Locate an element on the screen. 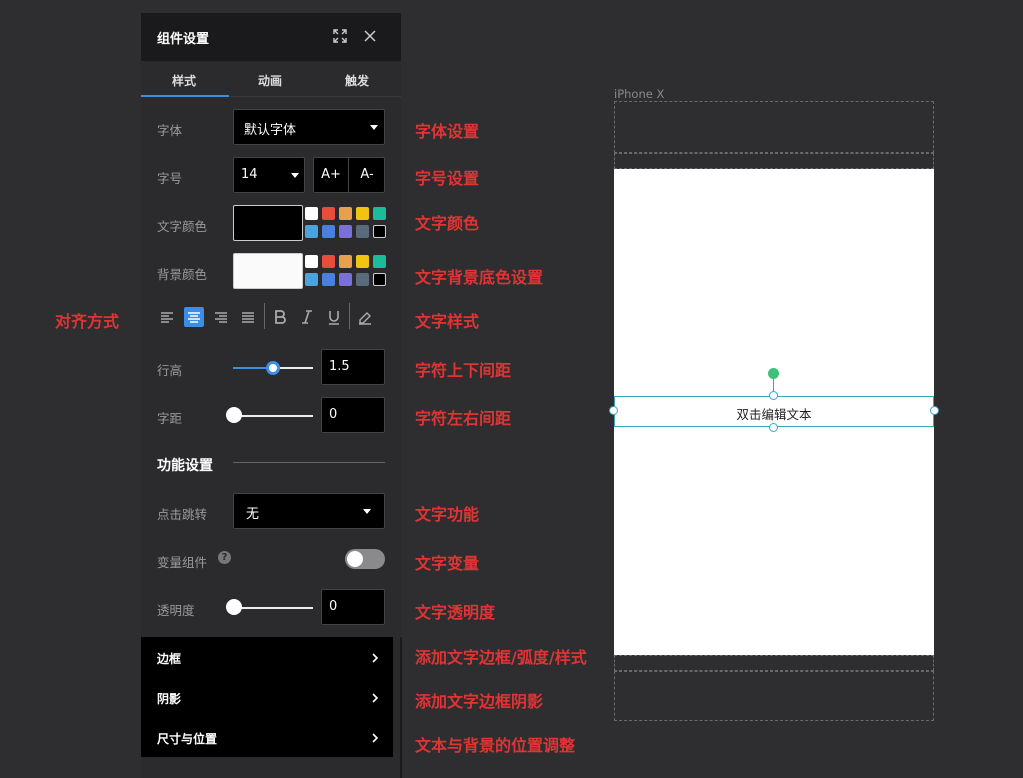 The image size is (1023, 778). font-size-stepper: A+ A- is located at coordinates (349, 175).